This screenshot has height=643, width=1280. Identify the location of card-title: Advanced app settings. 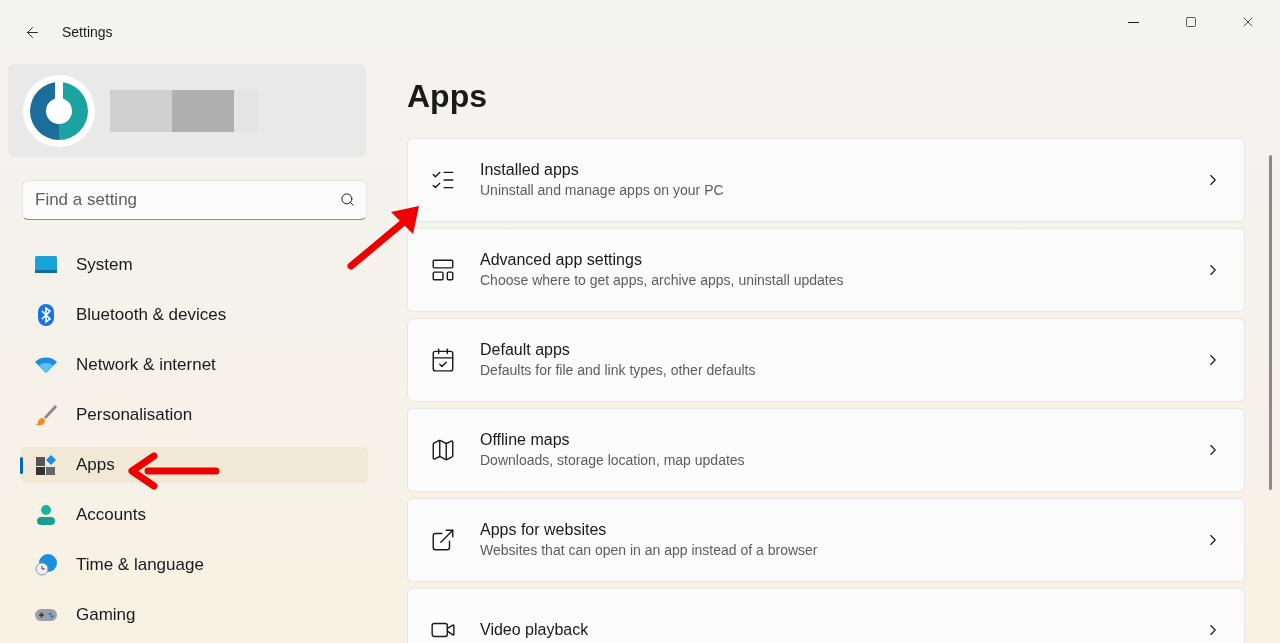
(561, 260).